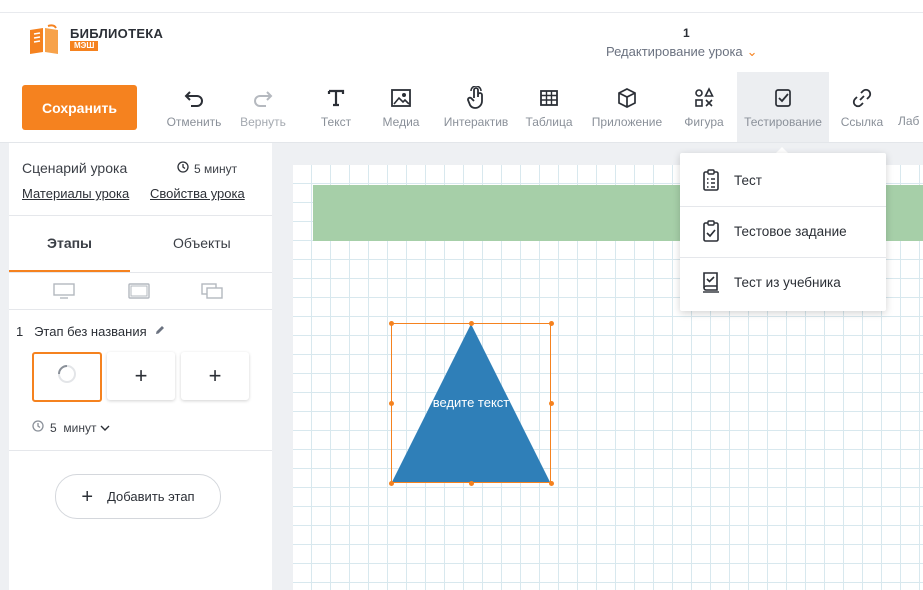 The image size is (923, 590). What do you see at coordinates (401, 122) in the screenshot?
I see `media-tool-label: Медиа` at bounding box center [401, 122].